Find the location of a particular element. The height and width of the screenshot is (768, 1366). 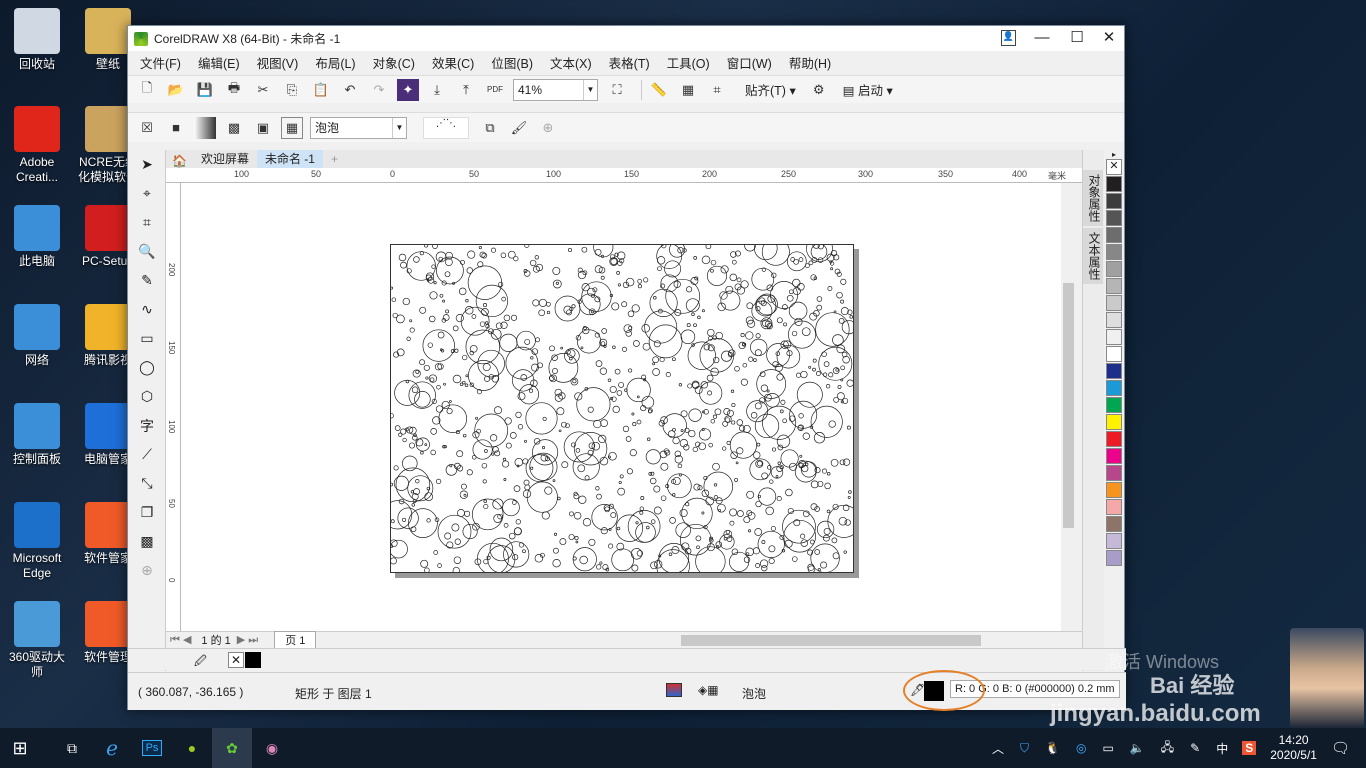

no-fill-icon: ☒ is located at coordinates (147, 128).